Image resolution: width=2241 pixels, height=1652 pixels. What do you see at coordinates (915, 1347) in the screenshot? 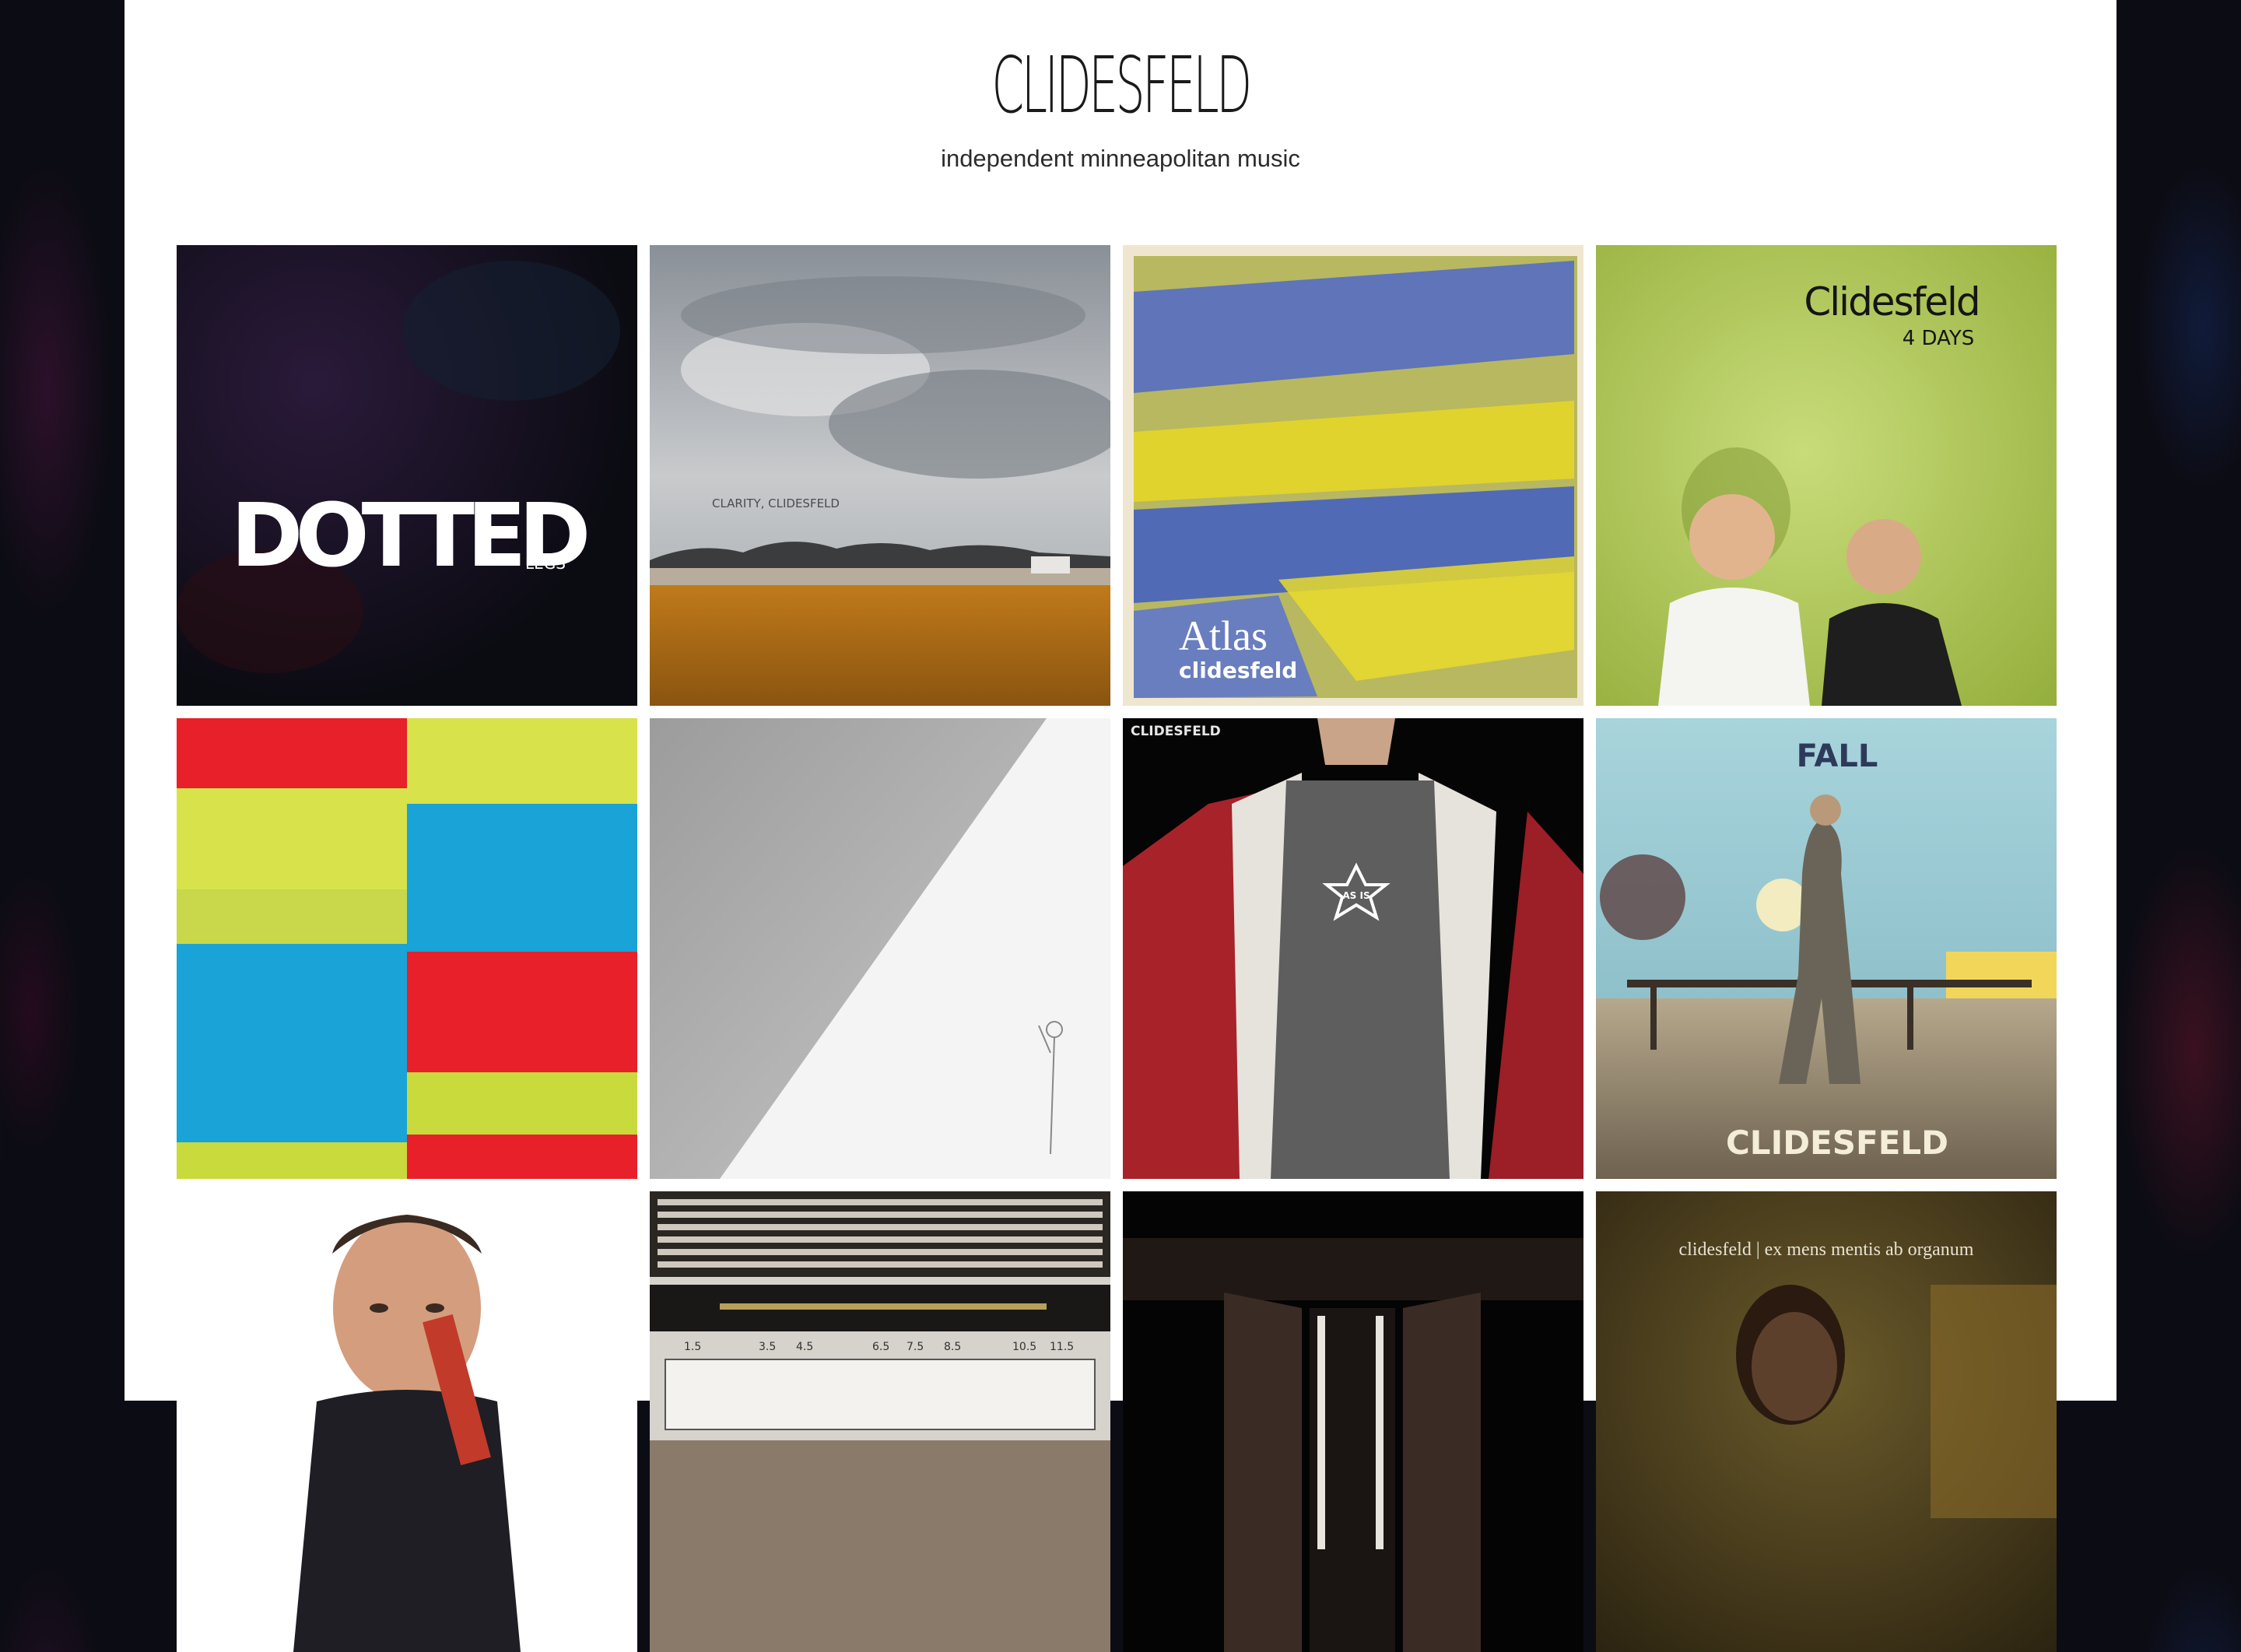
I see `scale-label-5: 7.5` at bounding box center [915, 1347].